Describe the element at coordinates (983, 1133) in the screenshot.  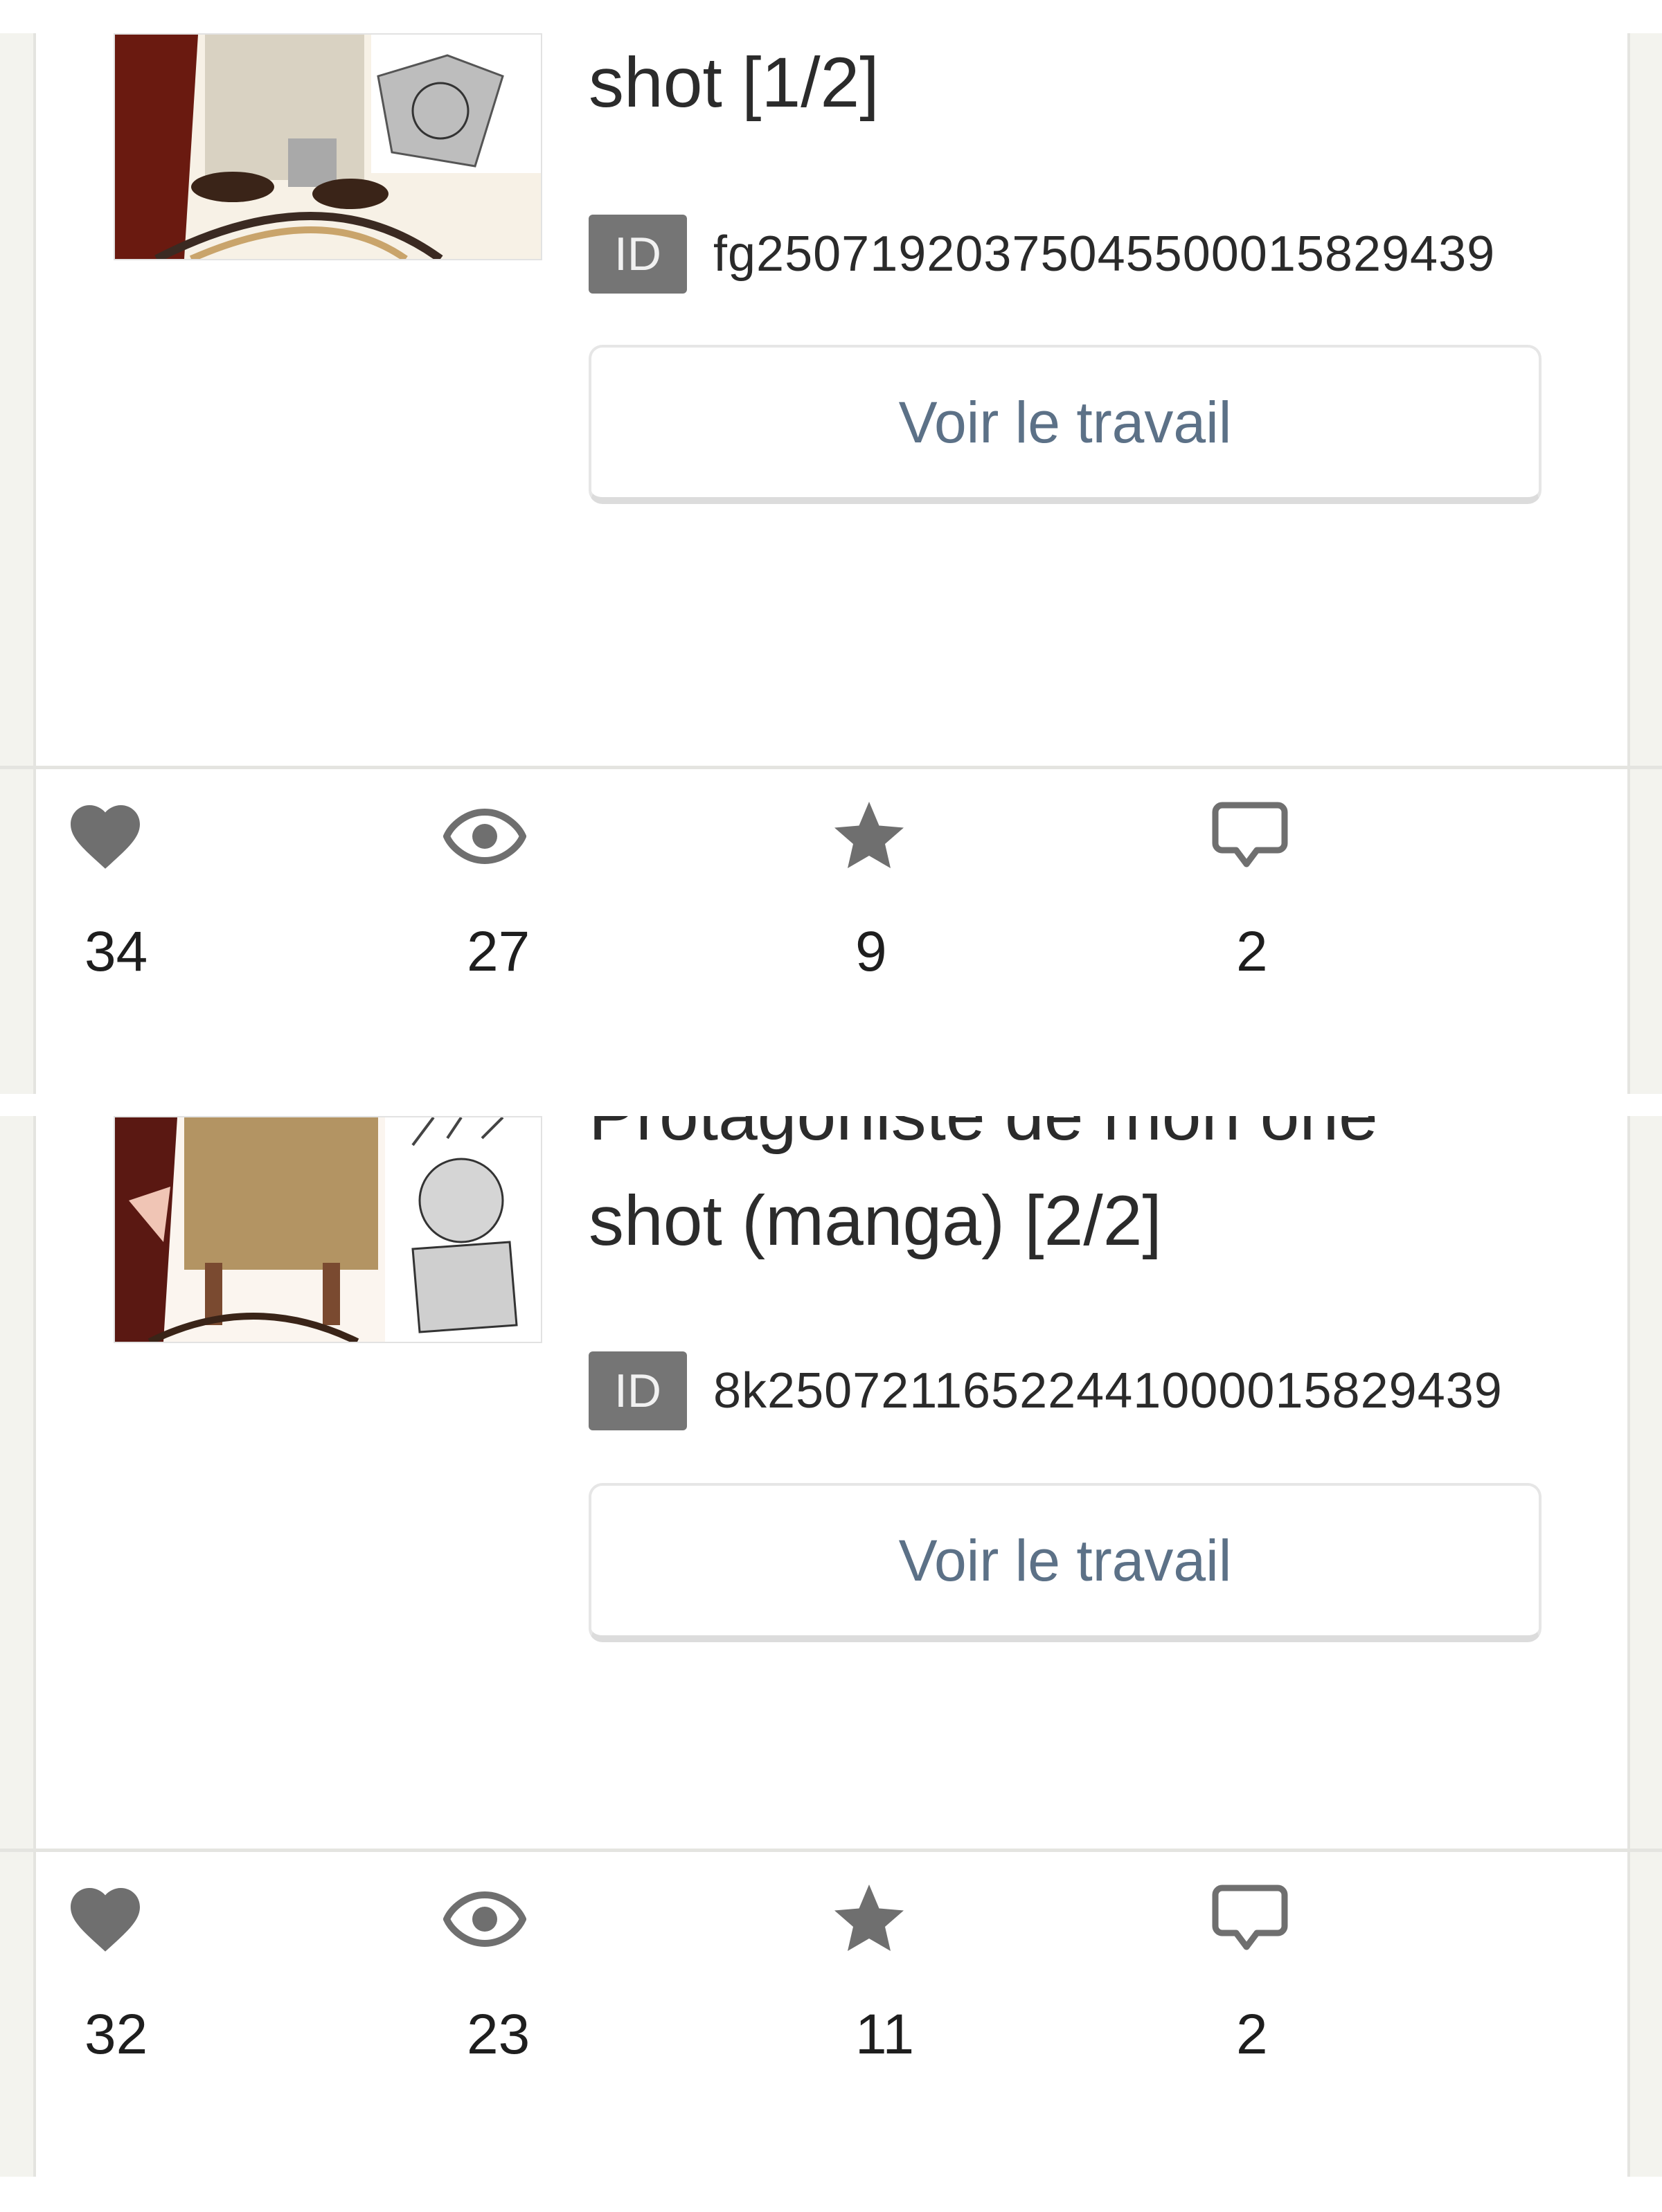
I see `work-title-clipped-line: Protagoniste de mon one` at that location.